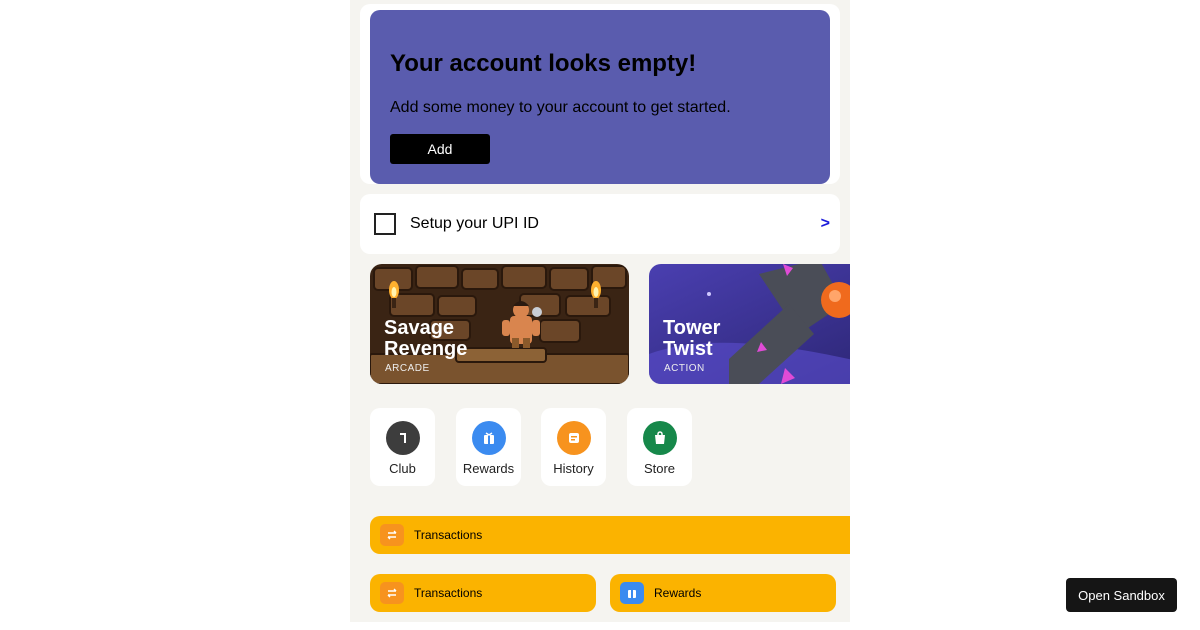 This screenshot has width=1200, height=630. What do you see at coordinates (678, 593) in the screenshot?
I see `bar-label: Rewards` at bounding box center [678, 593].